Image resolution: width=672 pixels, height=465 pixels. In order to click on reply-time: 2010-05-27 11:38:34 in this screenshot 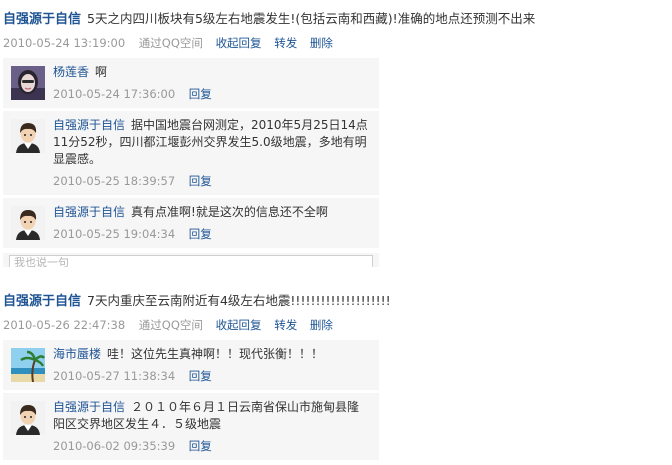, I will do `click(114, 376)`.